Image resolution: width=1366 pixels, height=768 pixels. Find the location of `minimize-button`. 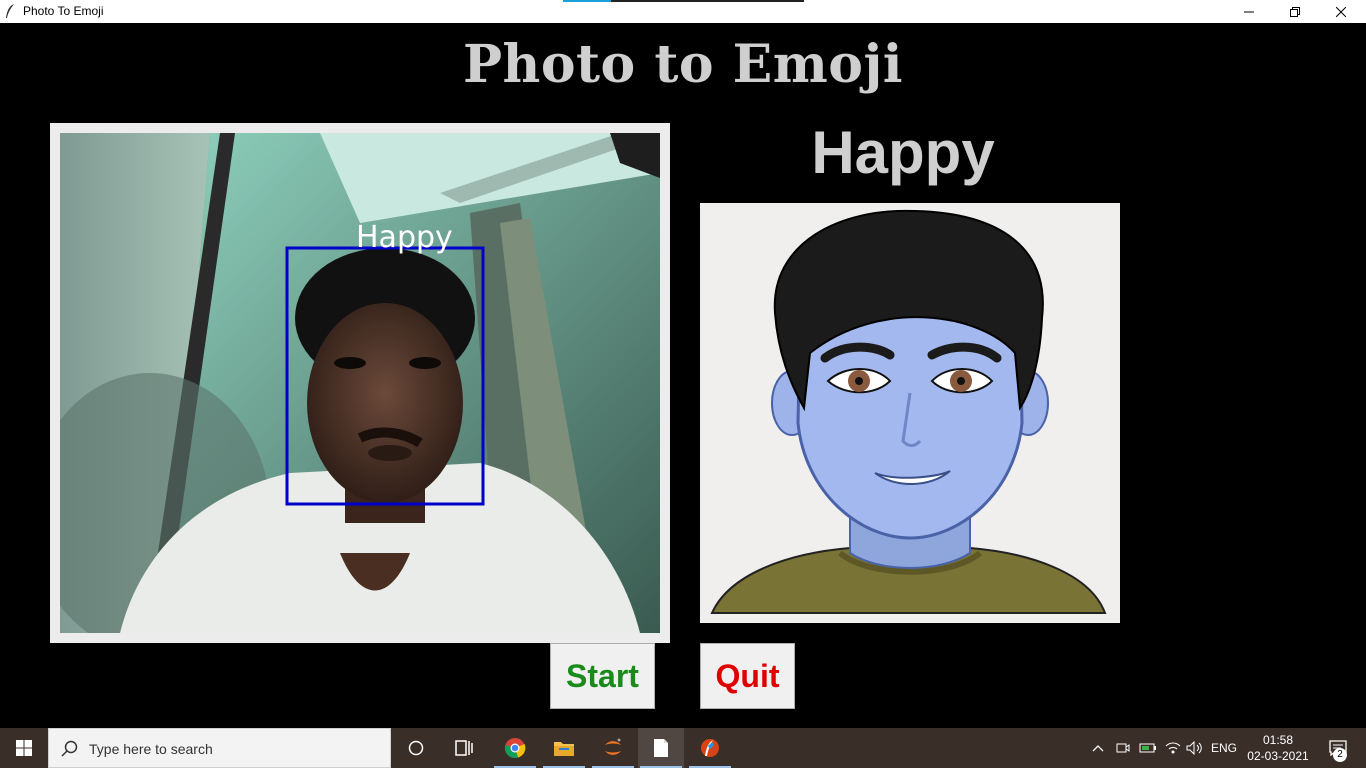

minimize-button is located at coordinates (1249, 11).